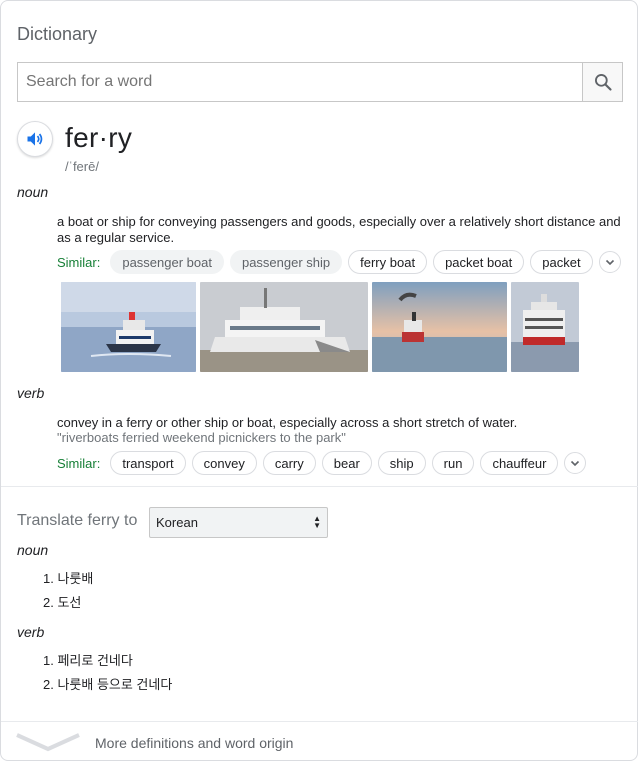 This screenshot has width=638, height=761. Describe the element at coordinates (148, 463) in the screenshot. I see `similar-chip: transport` at that location.